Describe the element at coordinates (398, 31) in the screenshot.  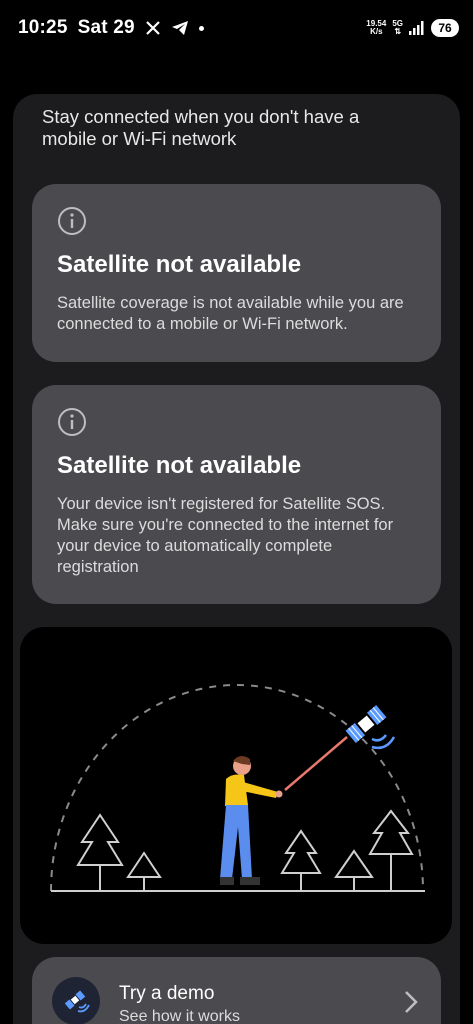
I see `data-arrows-icon: ⇅` at that location.